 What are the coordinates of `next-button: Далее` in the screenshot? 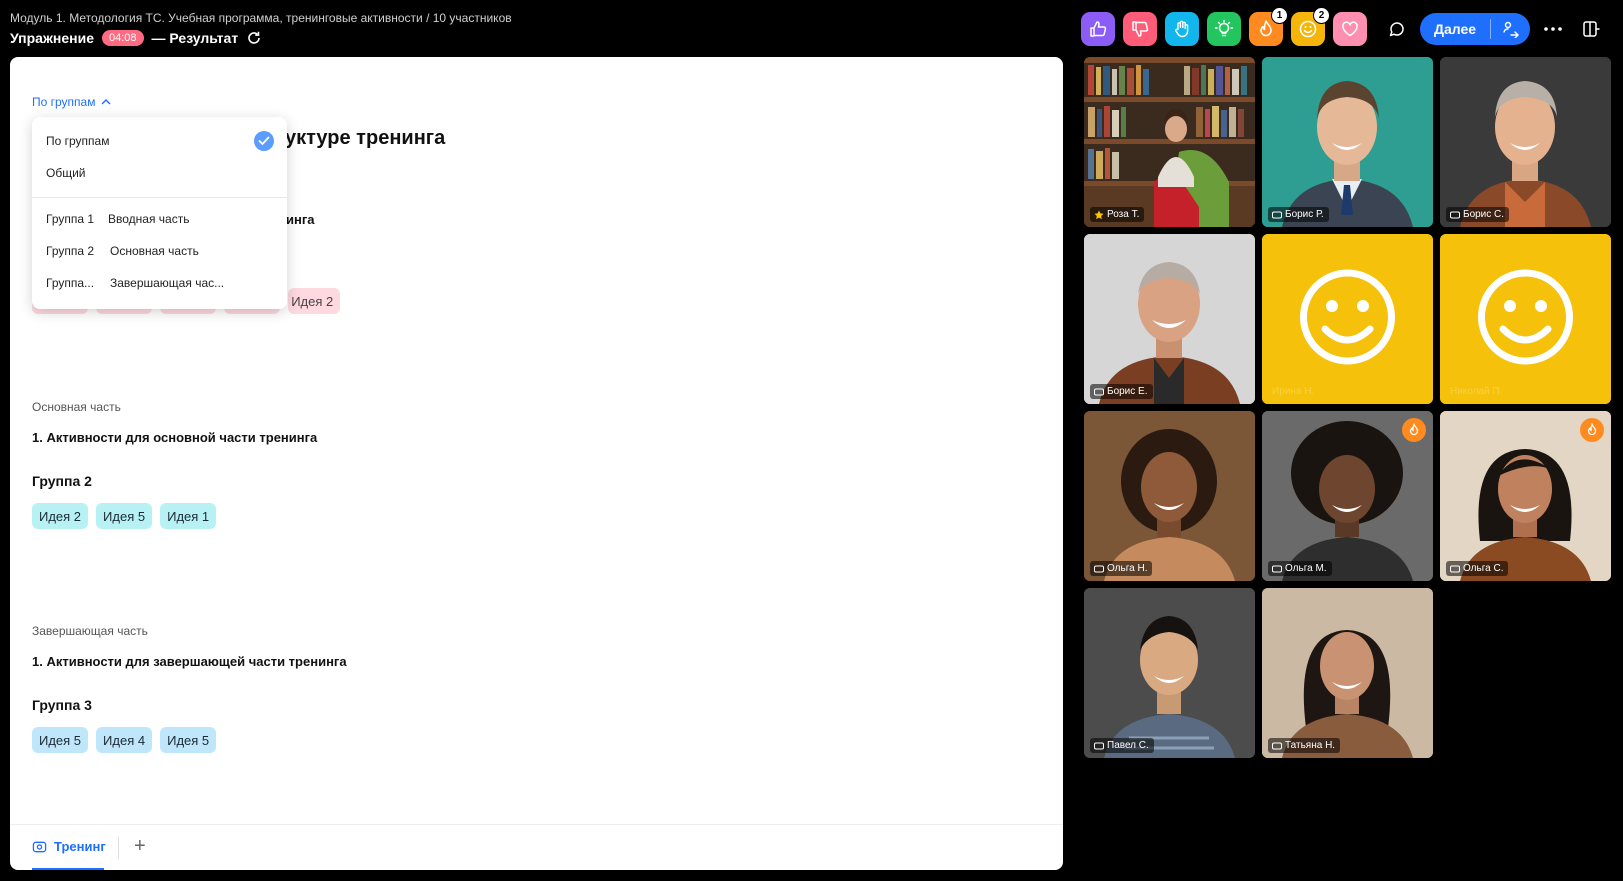 It's located at (1475, 29).